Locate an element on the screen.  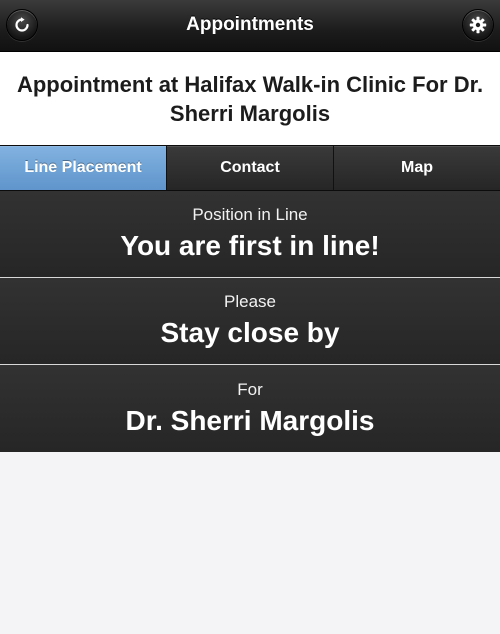
tab-bar: Line Placement Contact Map is located at coordinates (250, 168).